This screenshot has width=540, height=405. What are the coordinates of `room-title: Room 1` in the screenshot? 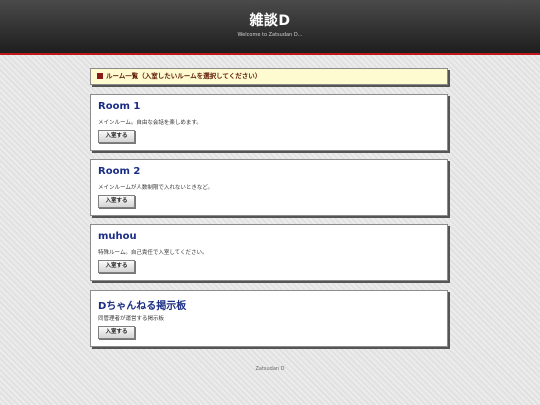 It's located at (119, 106).